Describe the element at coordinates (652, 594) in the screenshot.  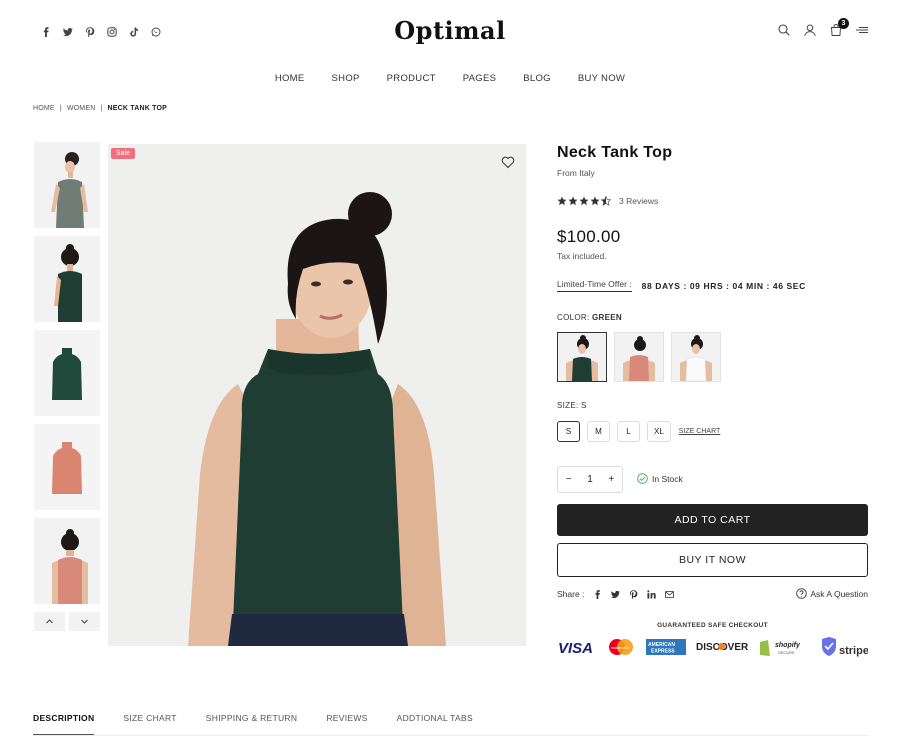
I see `linkedin-icon` at that location.